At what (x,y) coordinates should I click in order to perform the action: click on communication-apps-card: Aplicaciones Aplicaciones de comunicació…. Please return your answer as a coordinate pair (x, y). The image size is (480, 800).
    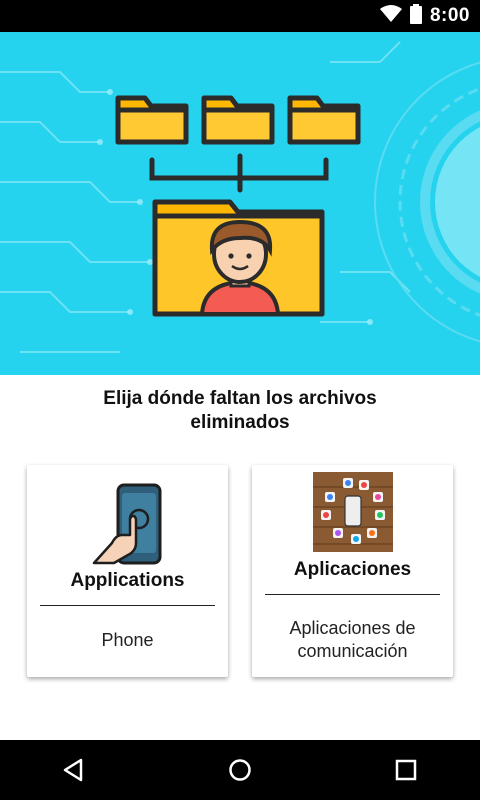
    Looking at the image, I should click on (352, 571).